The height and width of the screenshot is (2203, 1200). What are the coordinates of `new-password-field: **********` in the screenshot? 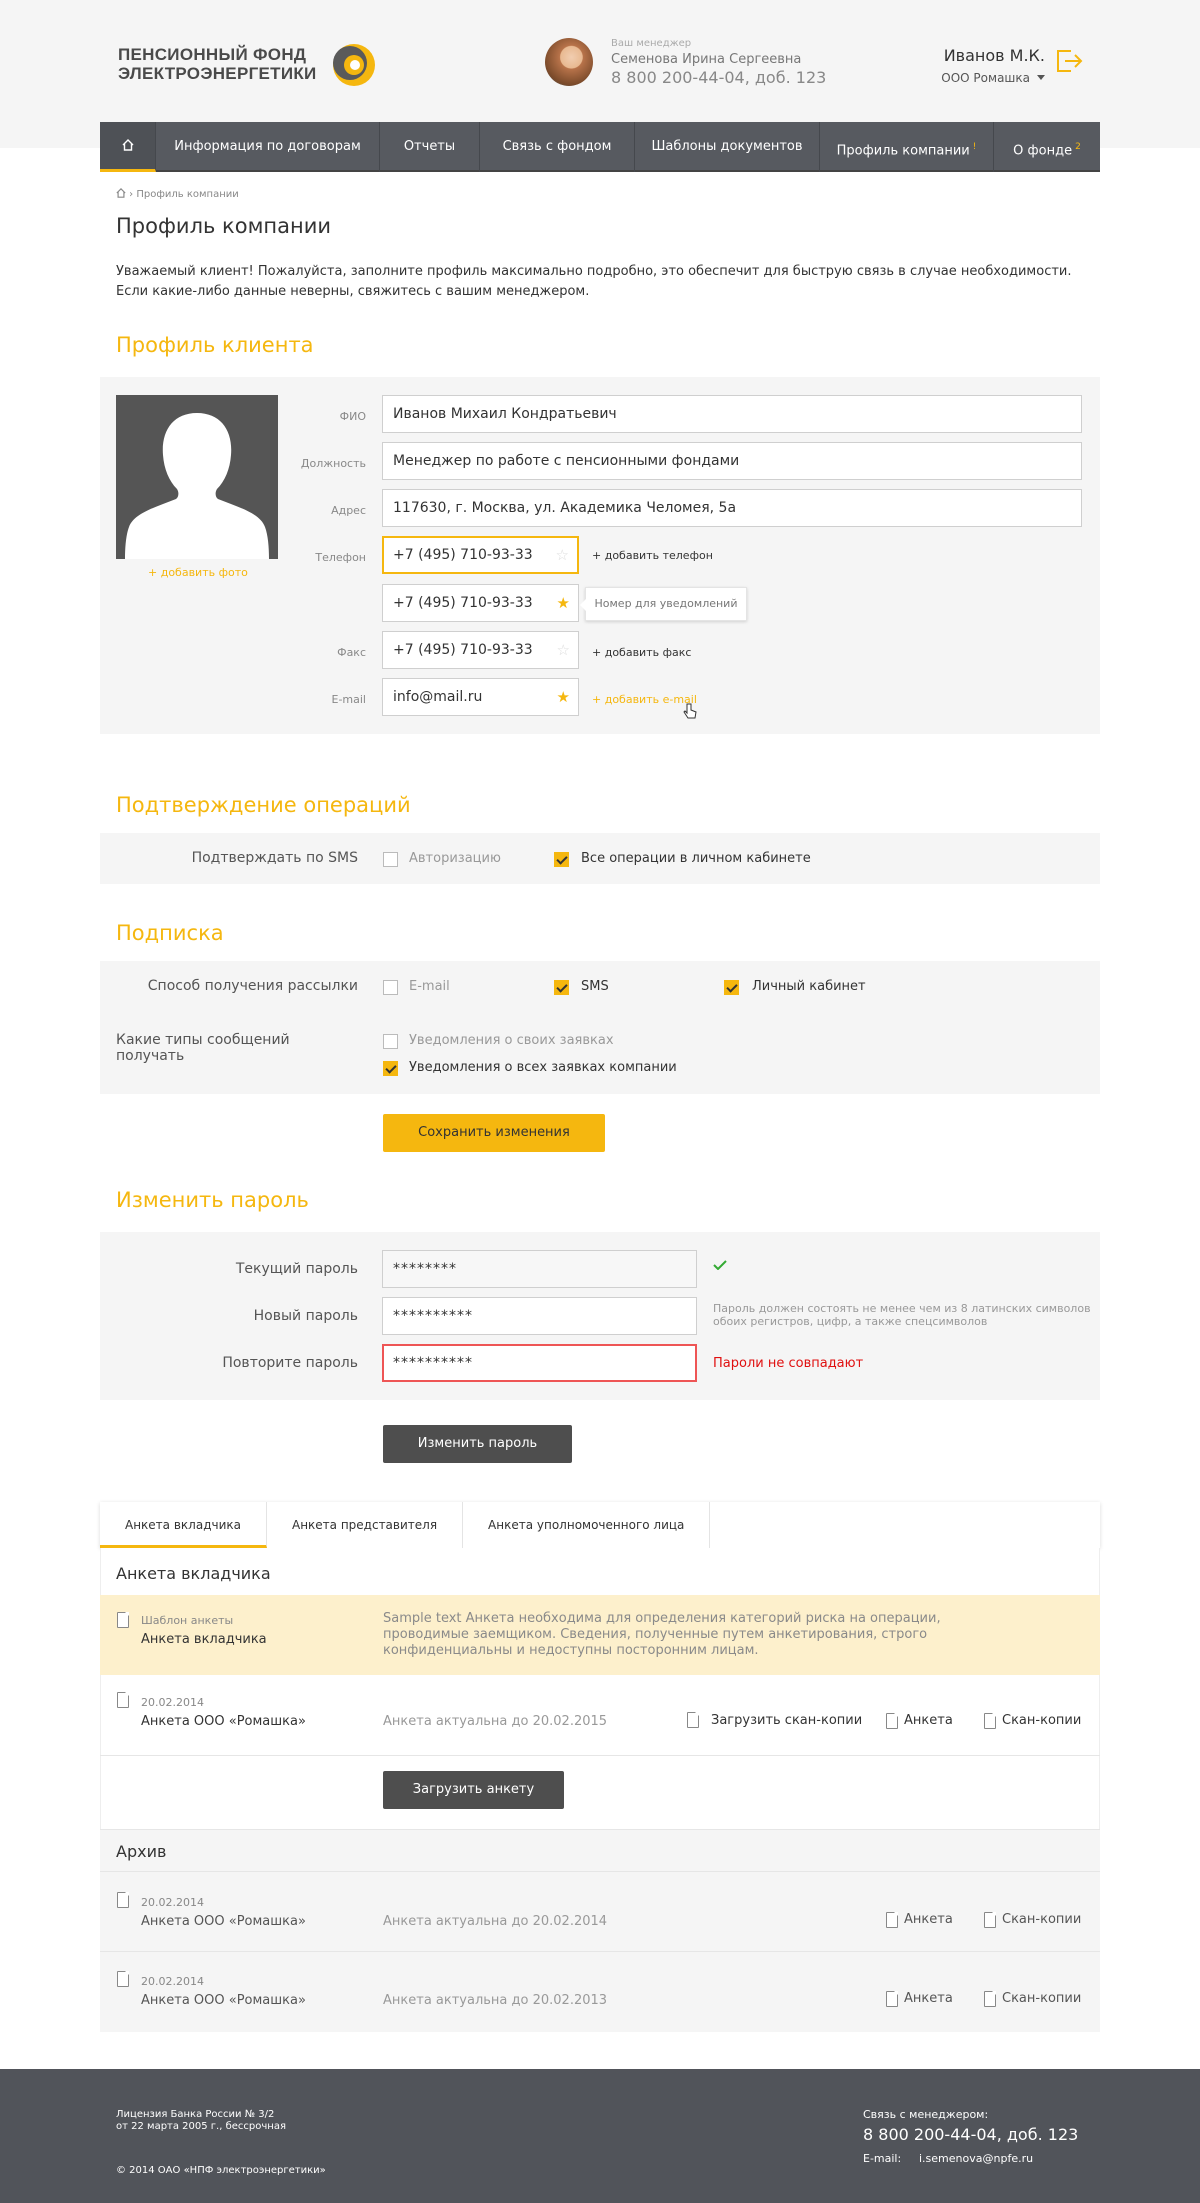 It's located at (539, 1316).